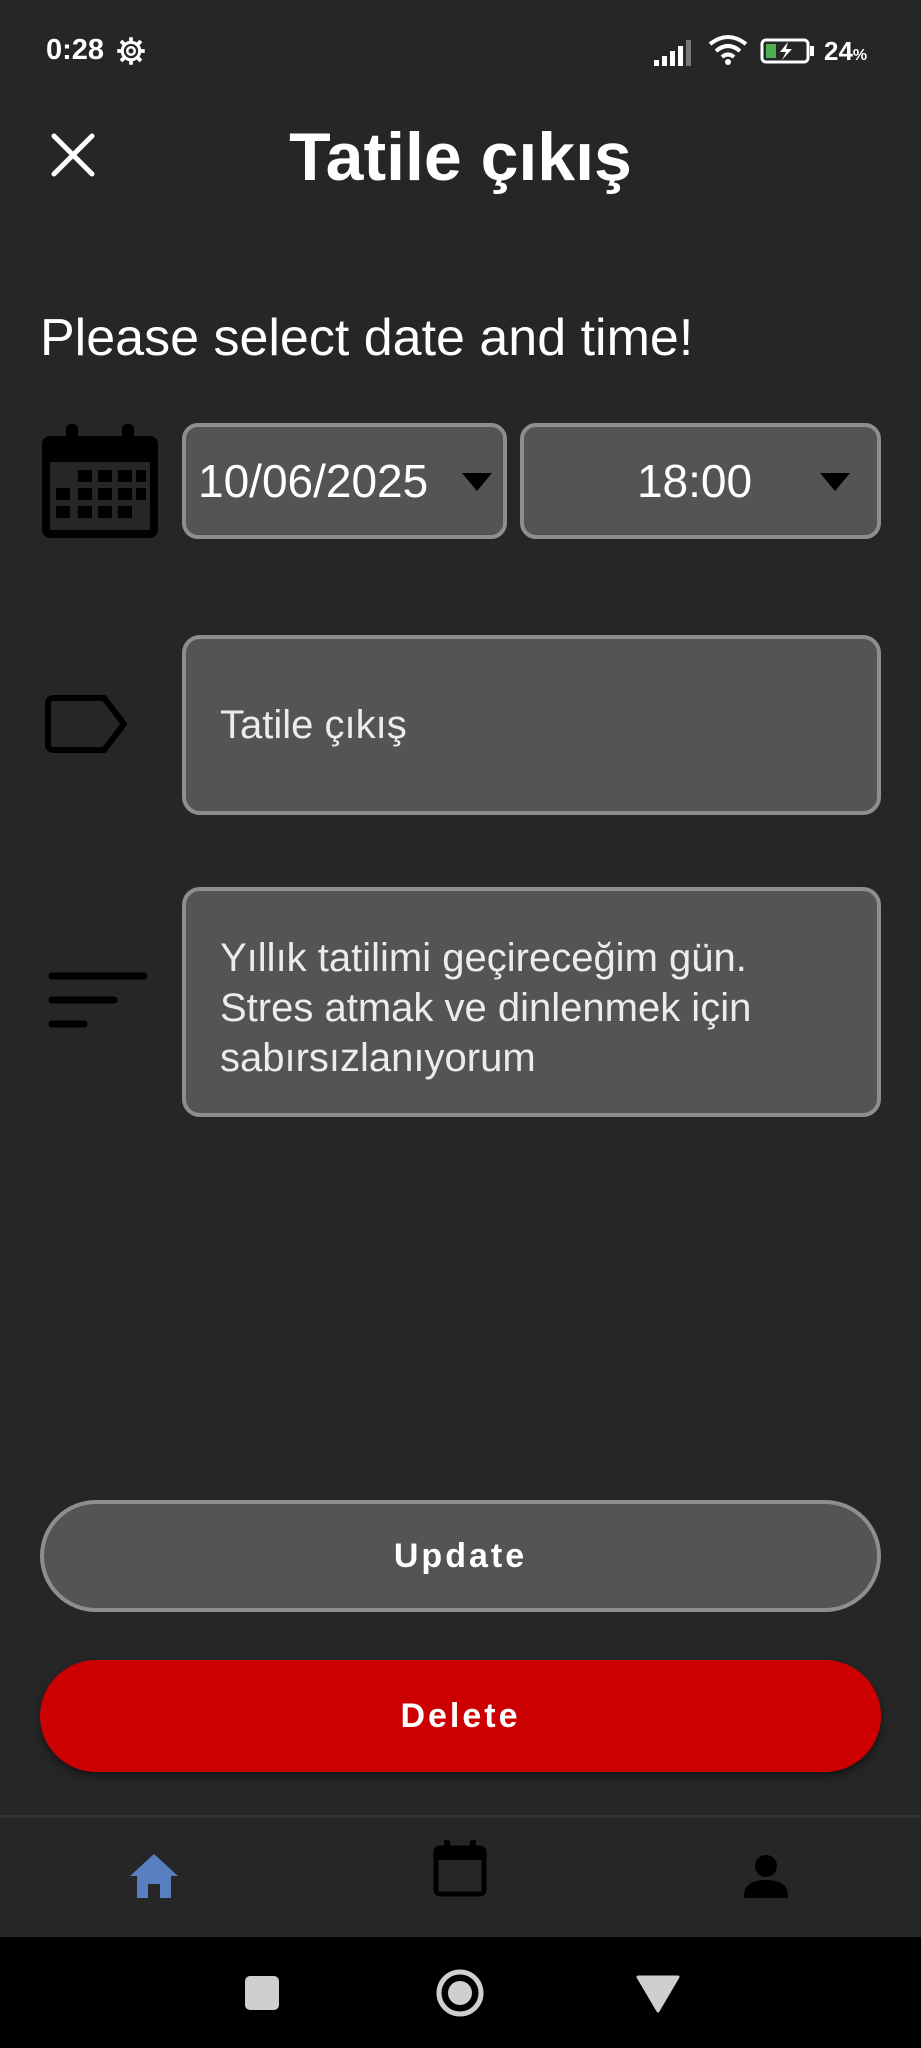  I want to click on update-button: Update, so click(460, 1556).